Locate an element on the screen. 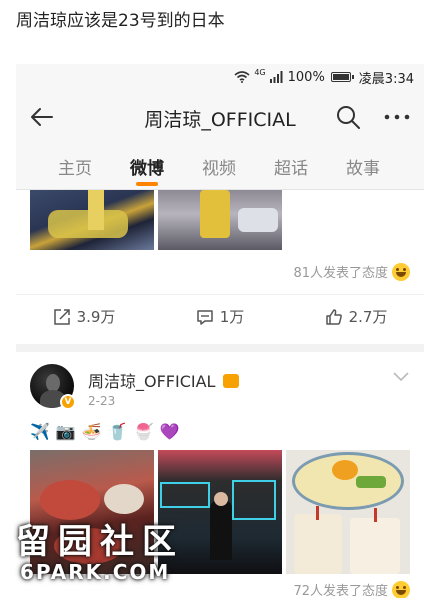 This screenshot has height=598, width=440. post-username: 周洁琼_OFFICIAL is located at coordinates (163, 380).